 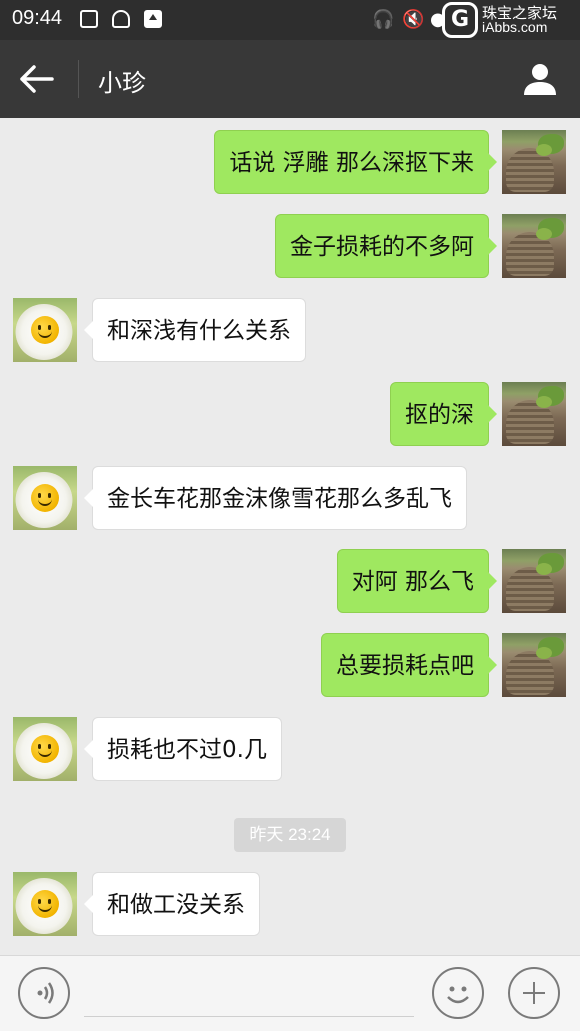 I want to click on message-row: 金子损耗的不多阿, so click(x=290, y=246).